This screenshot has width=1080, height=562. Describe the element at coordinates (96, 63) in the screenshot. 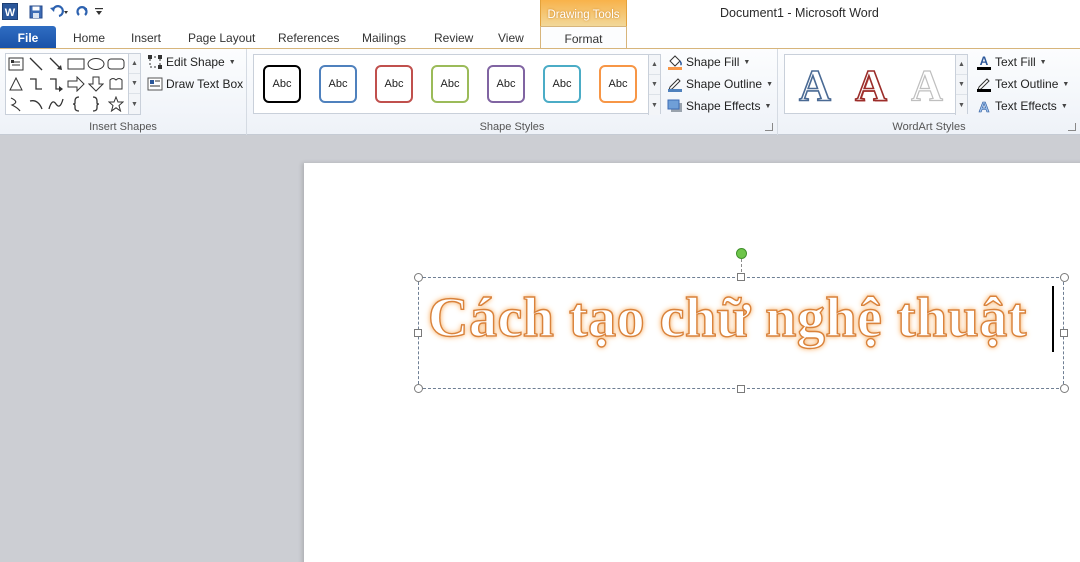

I see `oval-shape` at that location.